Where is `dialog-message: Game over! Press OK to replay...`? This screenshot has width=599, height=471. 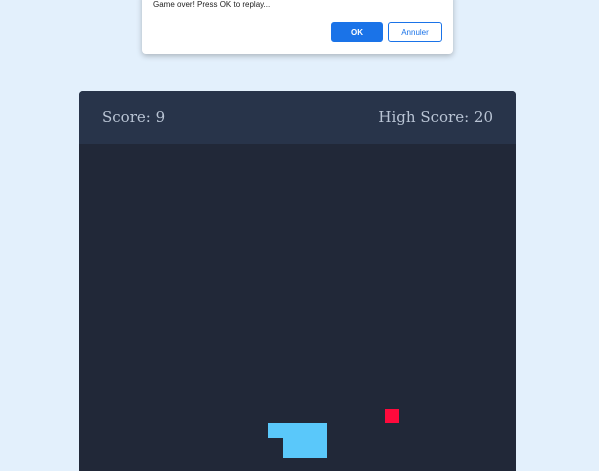 dialog-message: Game over! Press OK to replay... is located at coordinates (212, 4).